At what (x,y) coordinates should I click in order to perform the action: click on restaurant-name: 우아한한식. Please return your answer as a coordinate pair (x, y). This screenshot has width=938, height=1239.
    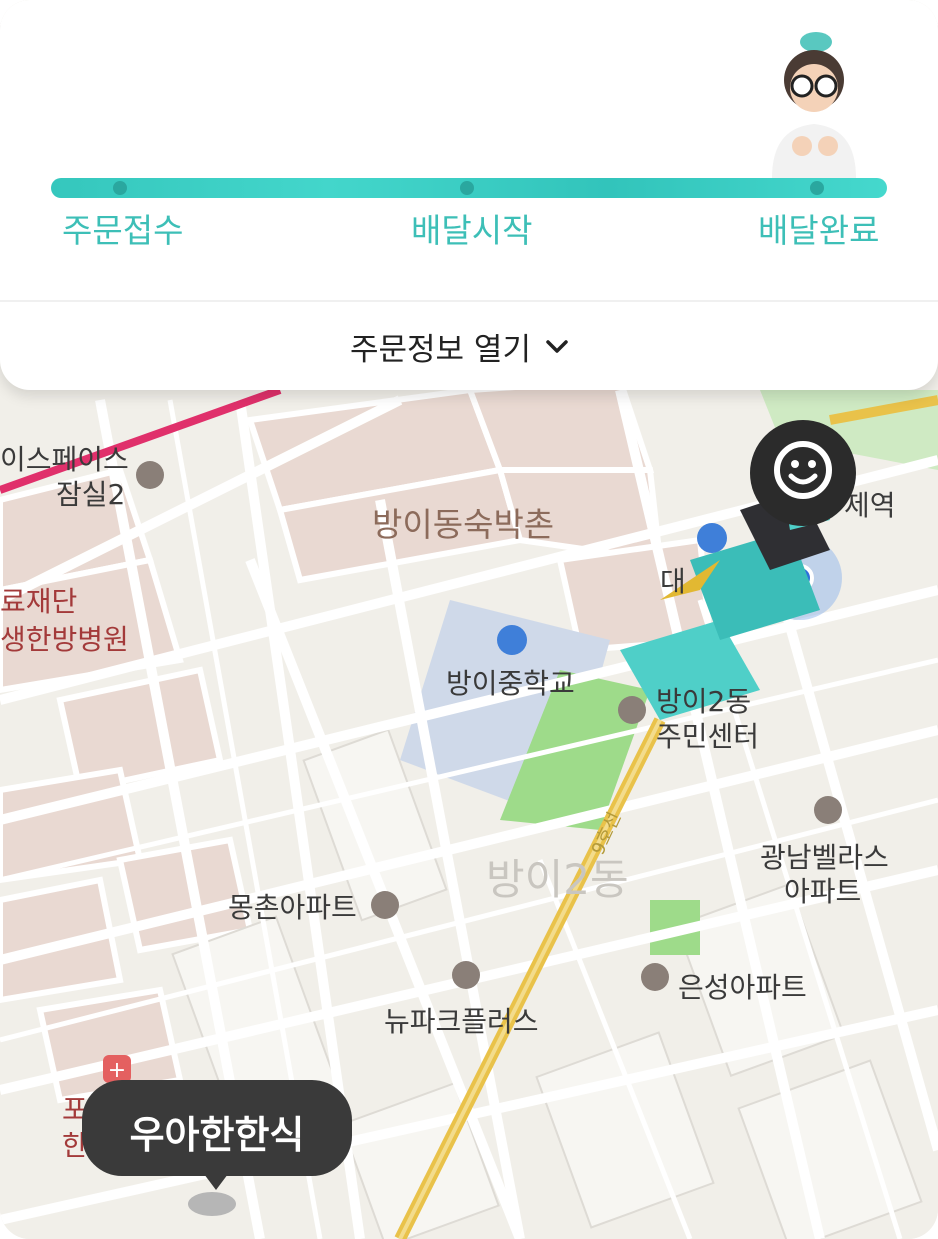
    Looking at the image, I should click on (217, 1135).